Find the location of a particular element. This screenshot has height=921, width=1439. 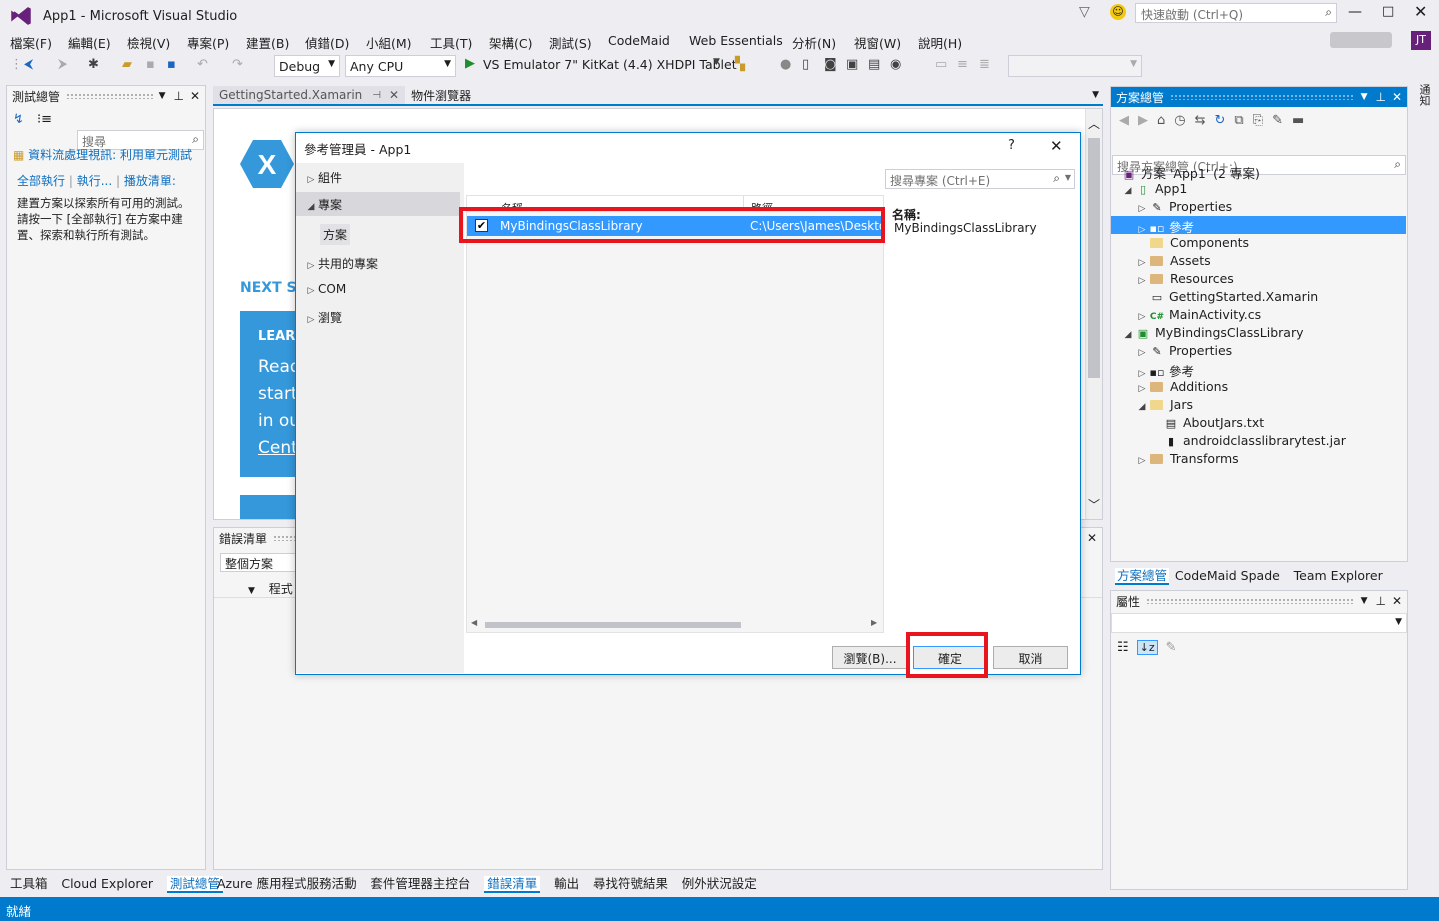

redo-icon: ↷ is located at coordinates (237, 64).